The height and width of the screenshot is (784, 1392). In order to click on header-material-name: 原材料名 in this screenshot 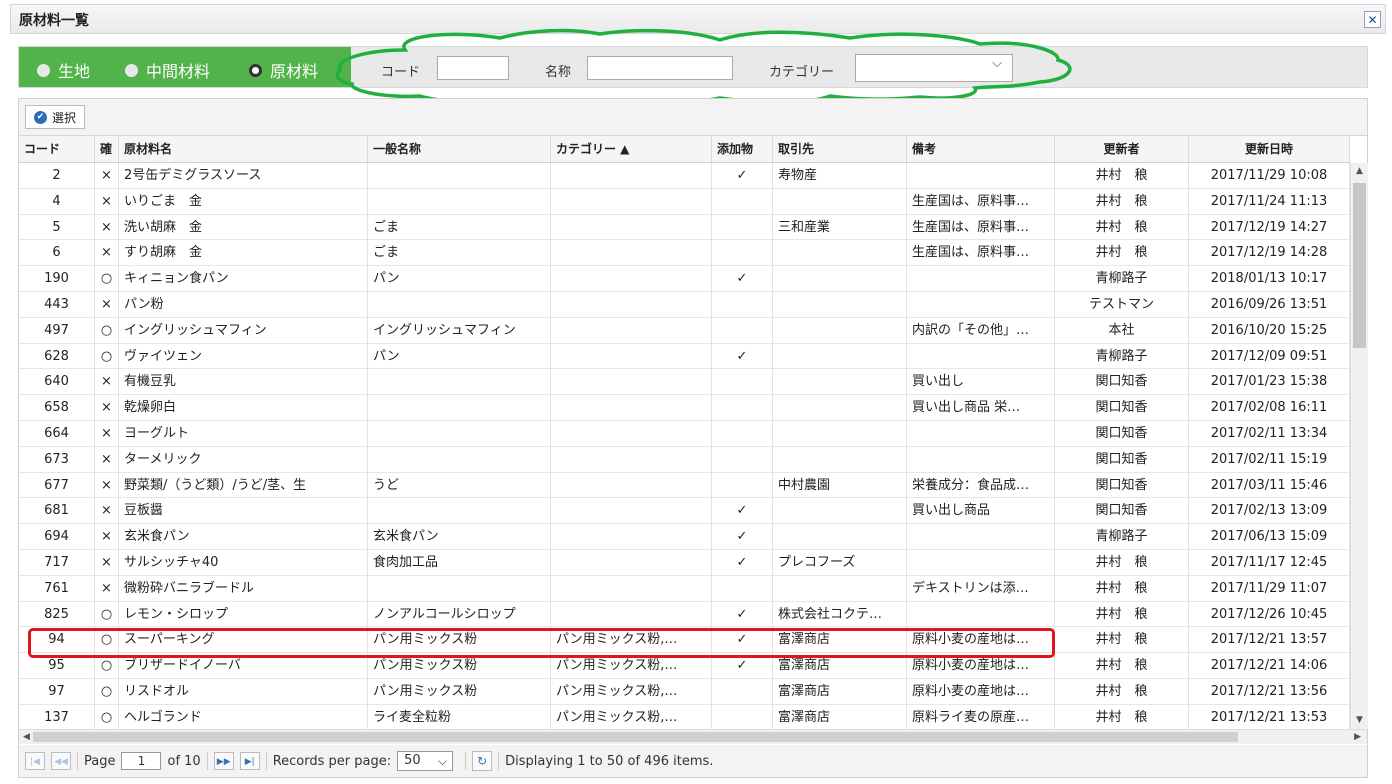, I will do `click(243, 149)`.